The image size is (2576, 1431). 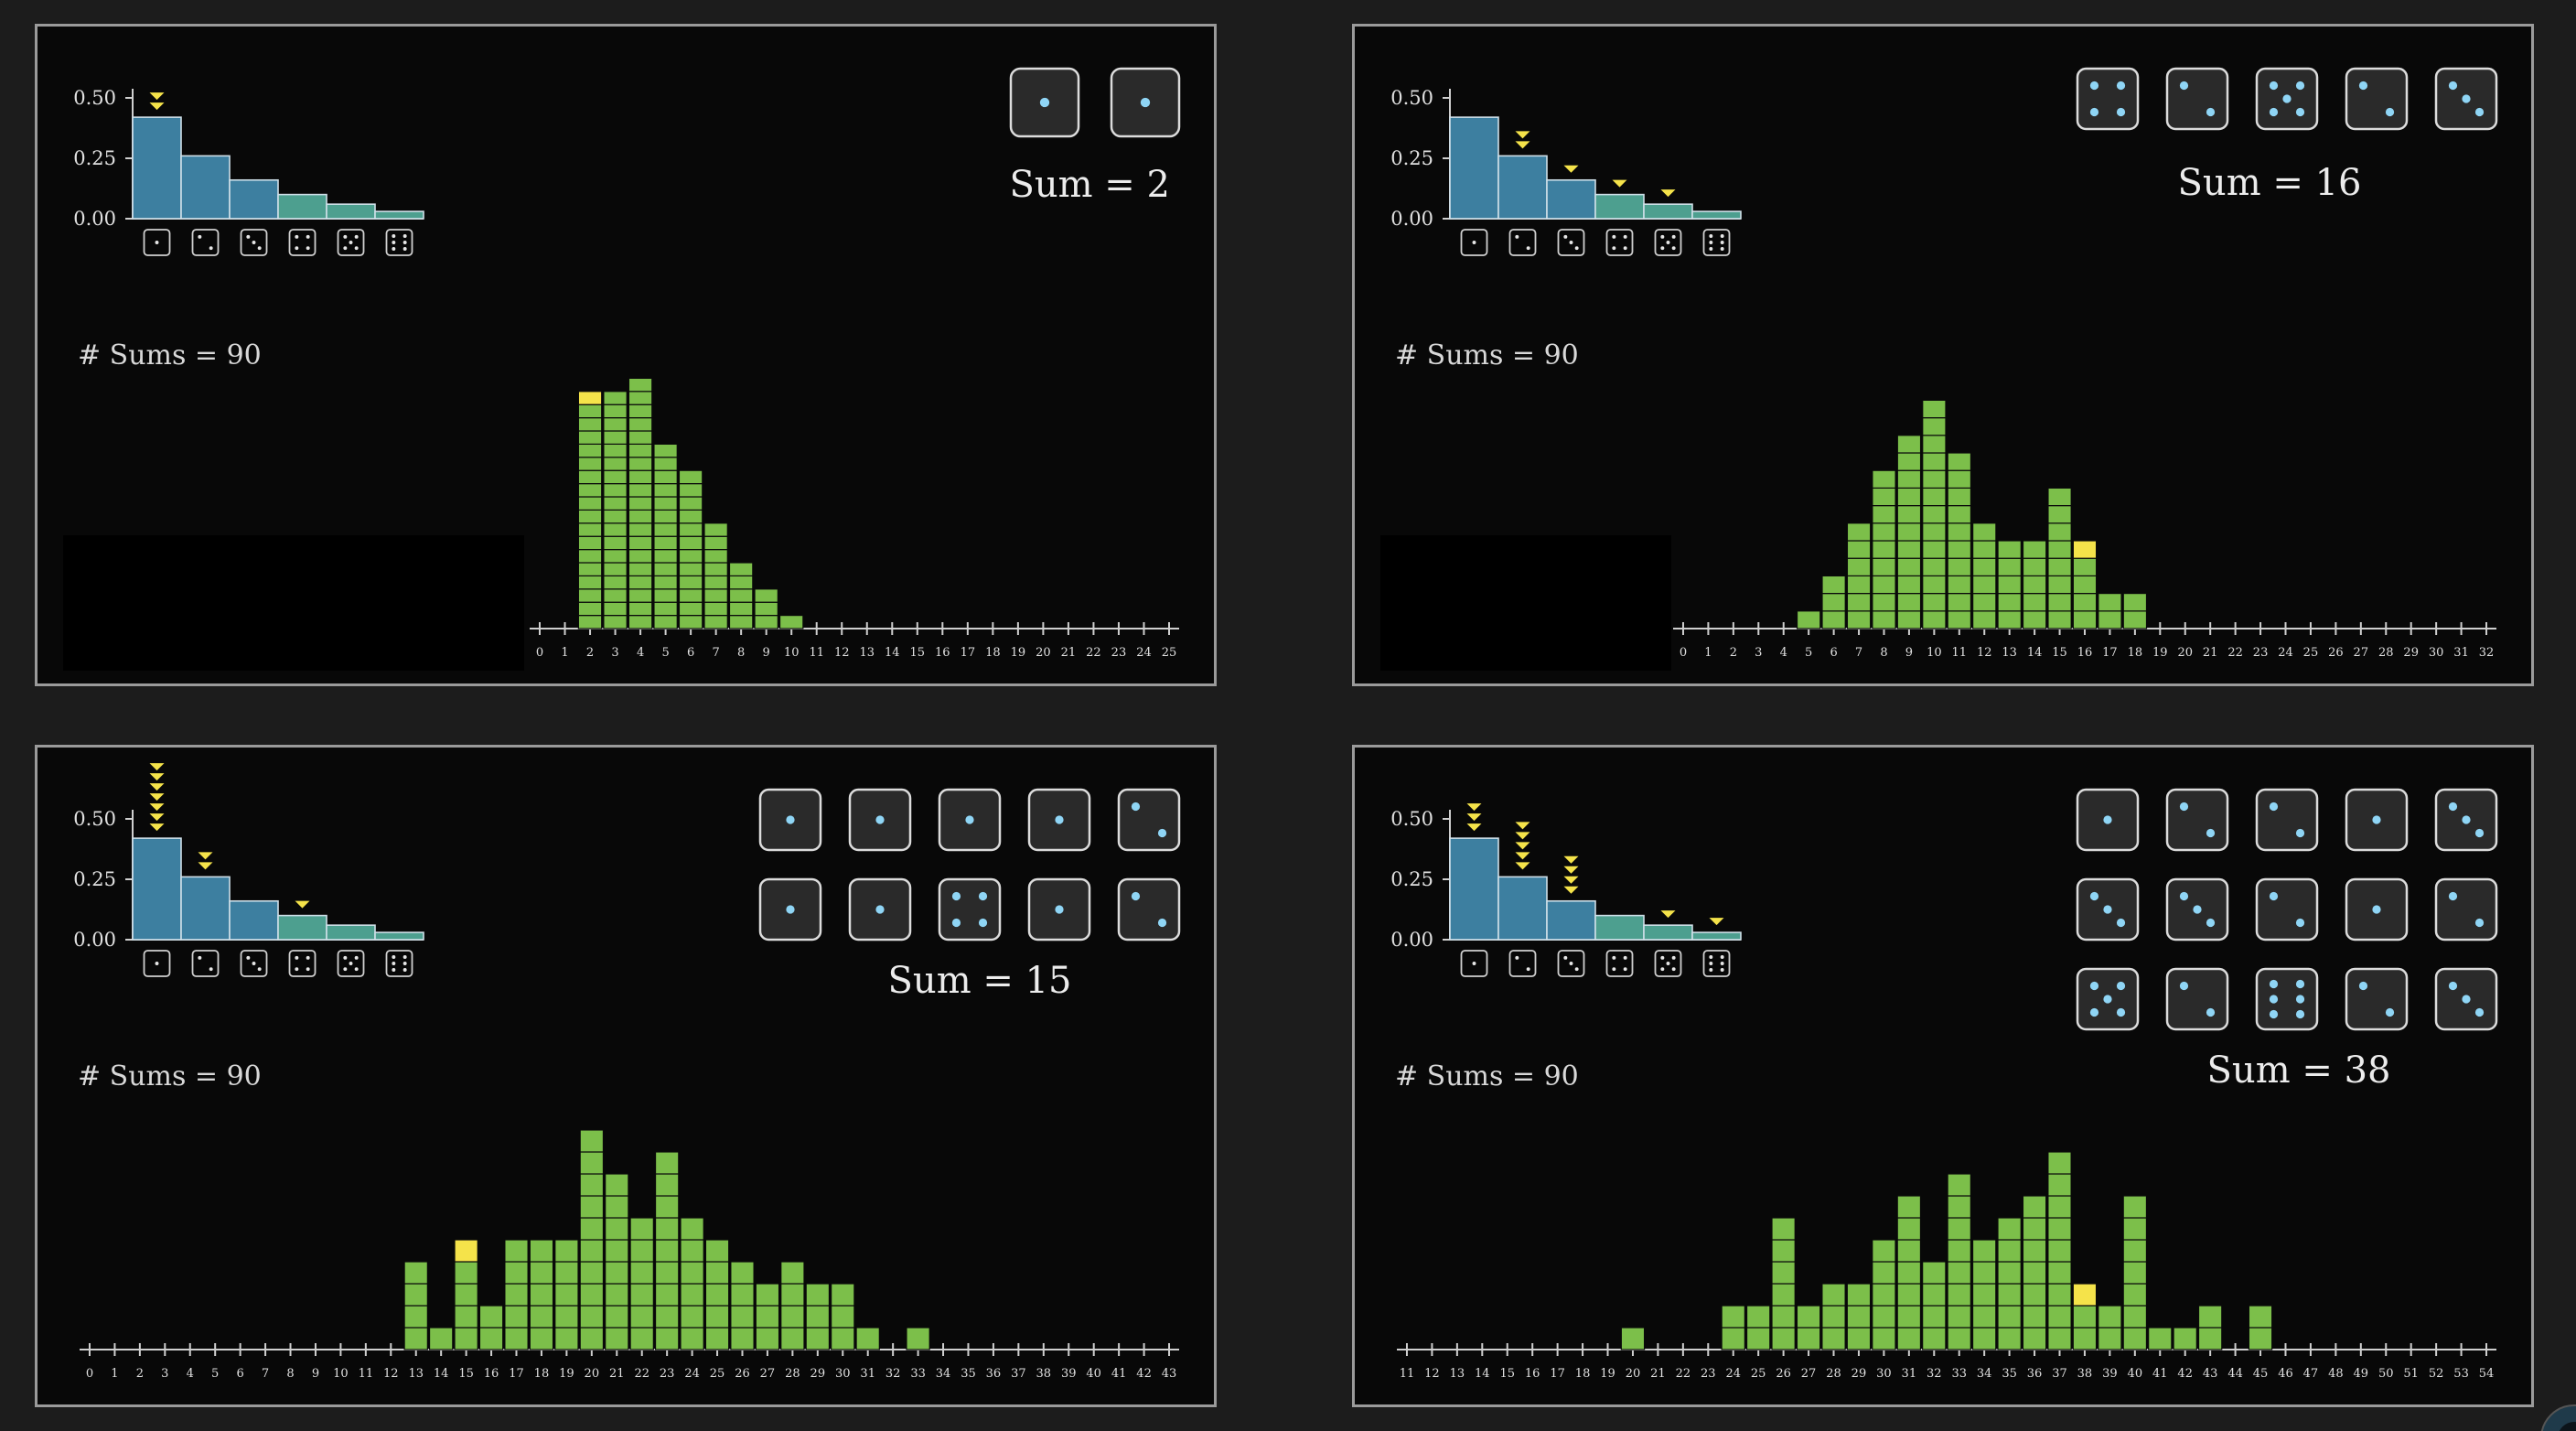 I want to click on x-tick-label: 10, so click(x=792, y=653).